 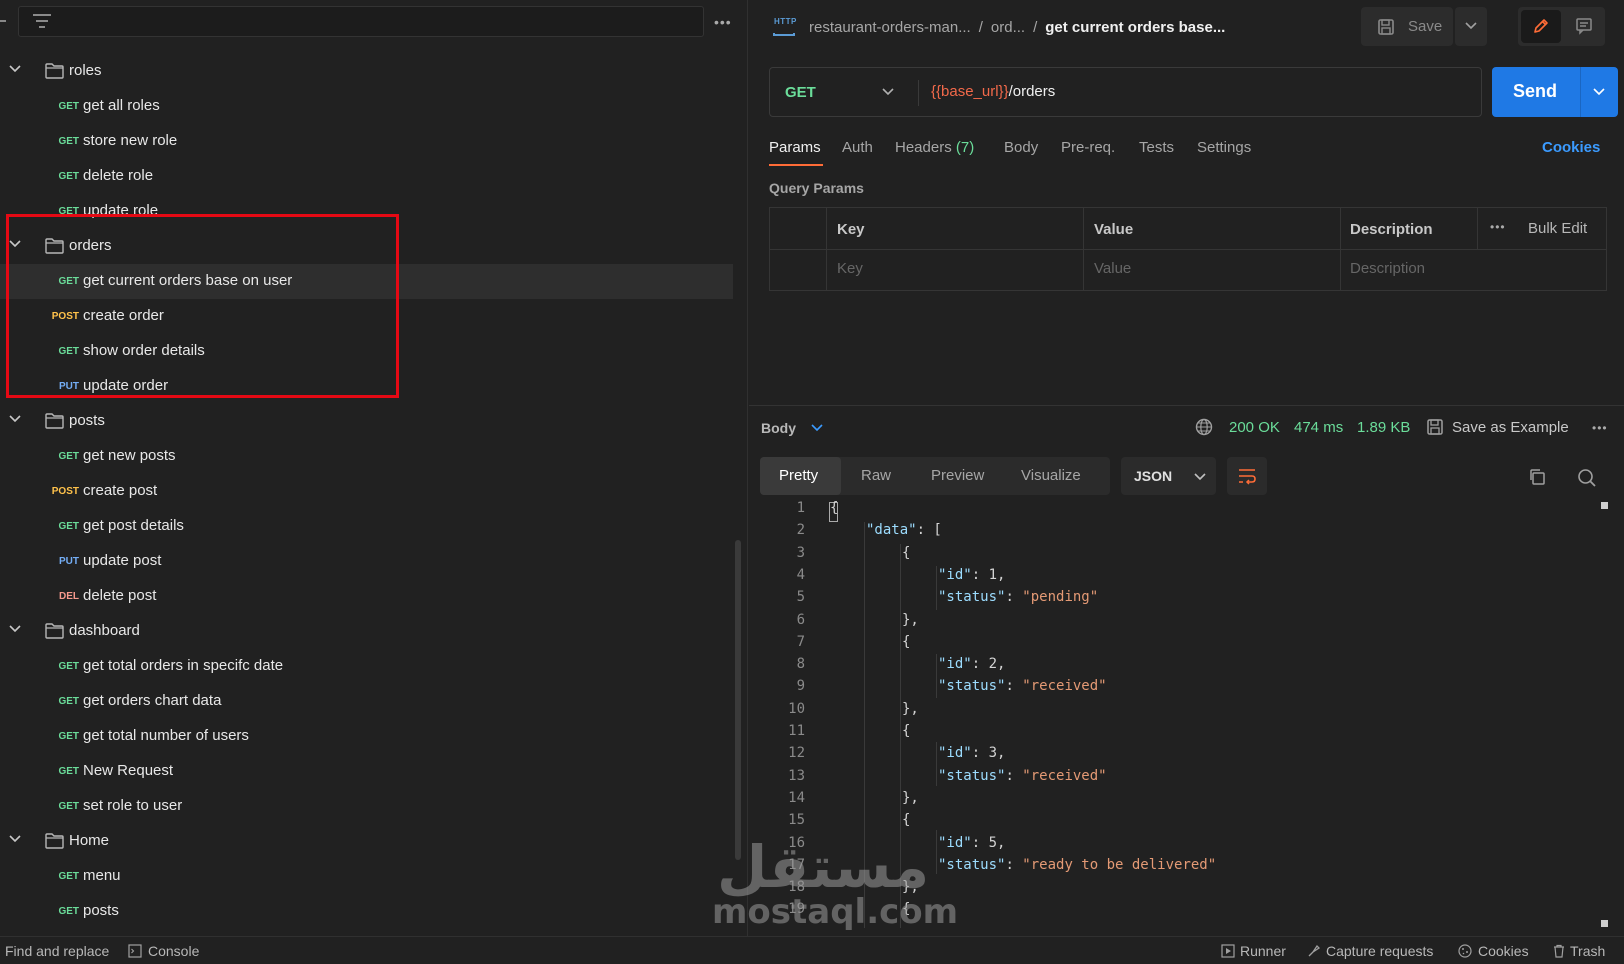 I want to click on filter-input, so click(x=361, y=21).